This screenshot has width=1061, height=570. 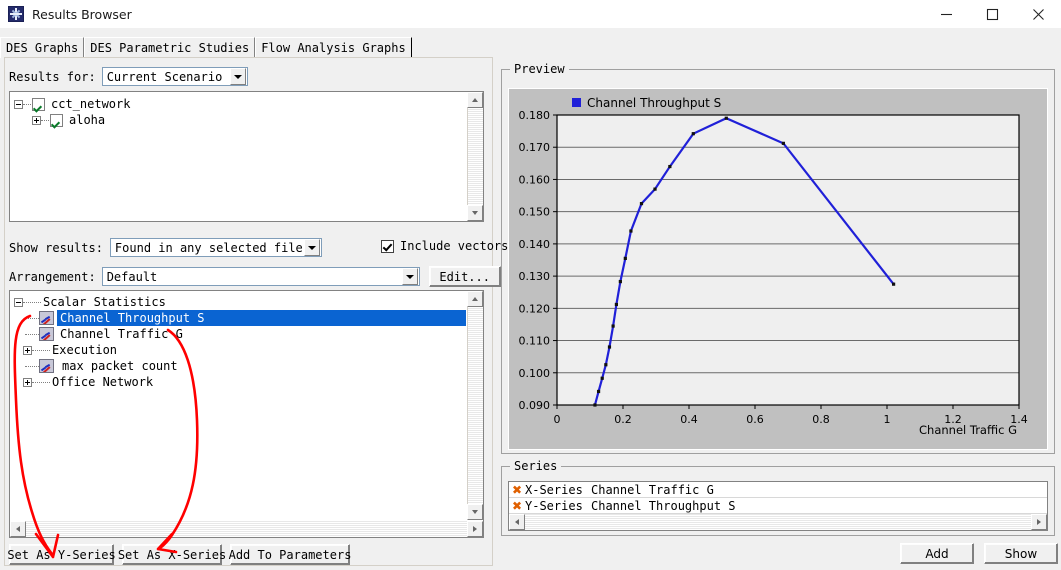 What do you see at coordinates (654, 103) in the screenshot?
I see `svg-text: Channel Throughput S` at bounding box center [654, 103].